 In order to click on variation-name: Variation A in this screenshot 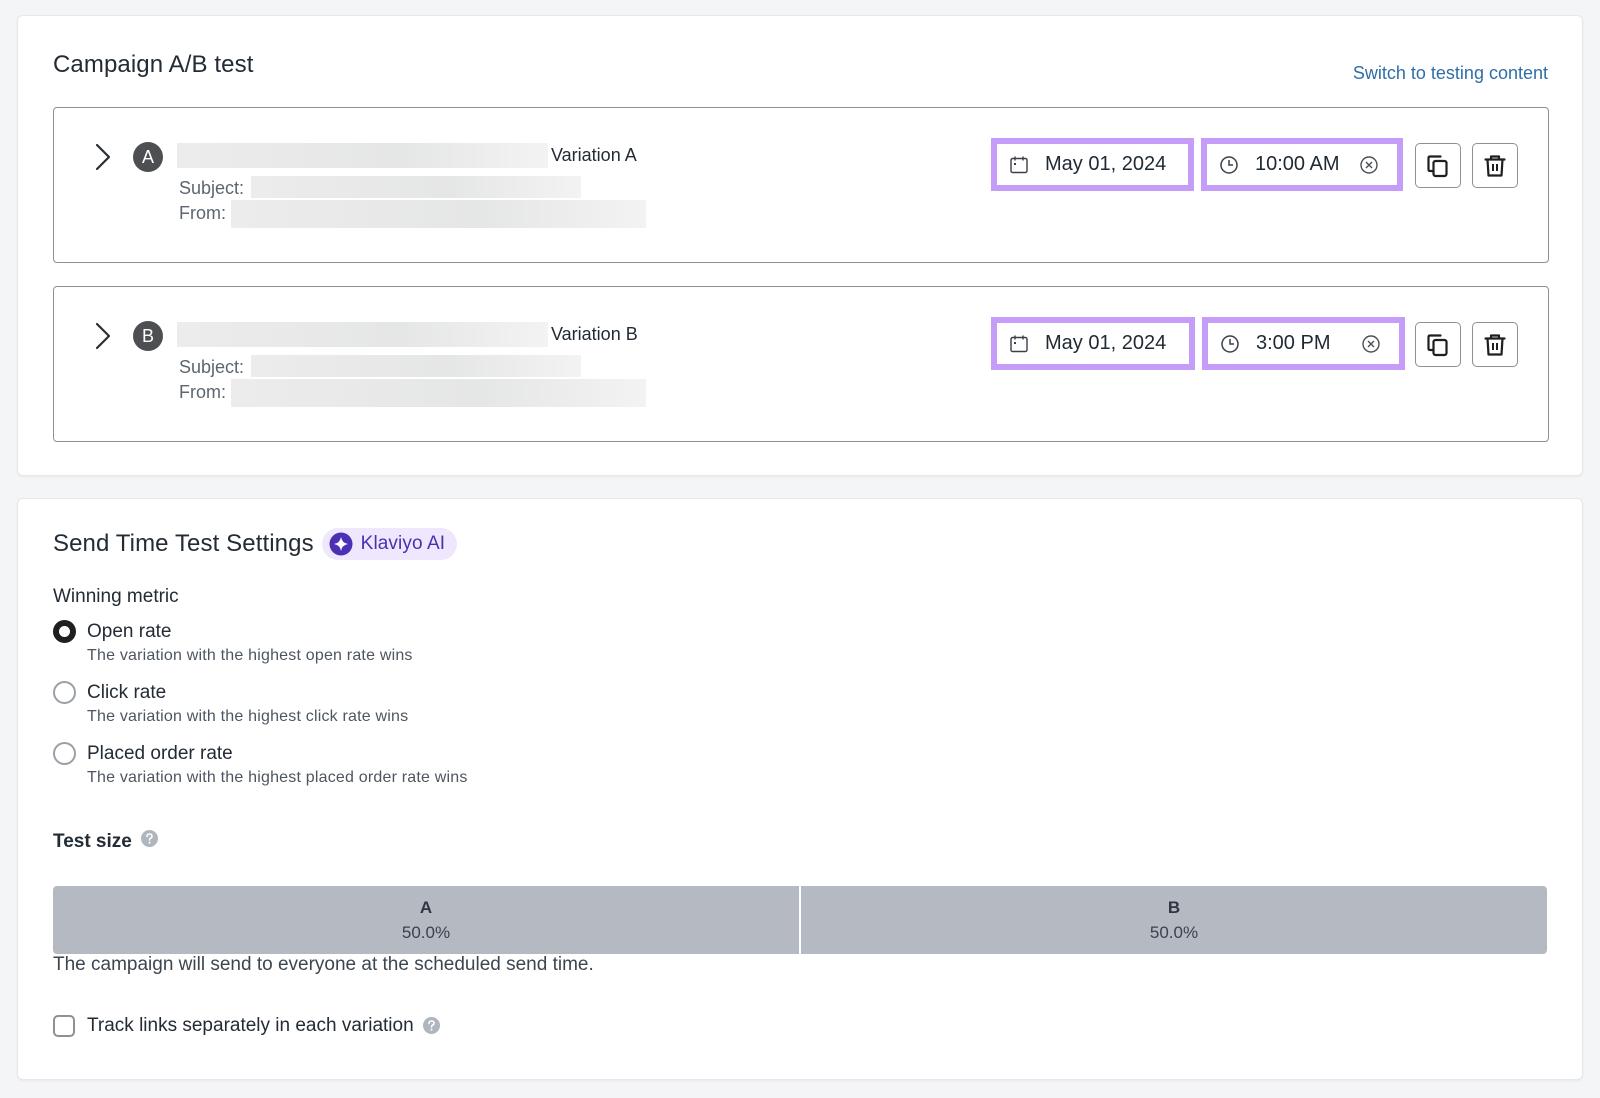, I will do `click(594, 155)`.